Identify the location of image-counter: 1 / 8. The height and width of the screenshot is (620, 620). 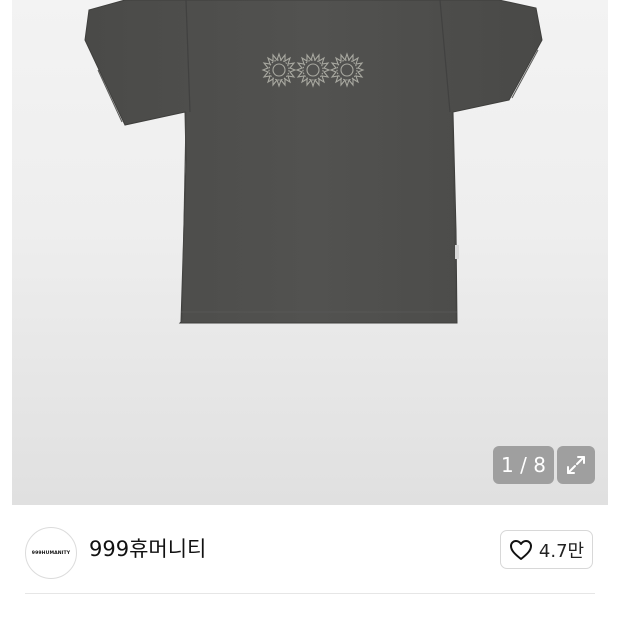
(523, 465).